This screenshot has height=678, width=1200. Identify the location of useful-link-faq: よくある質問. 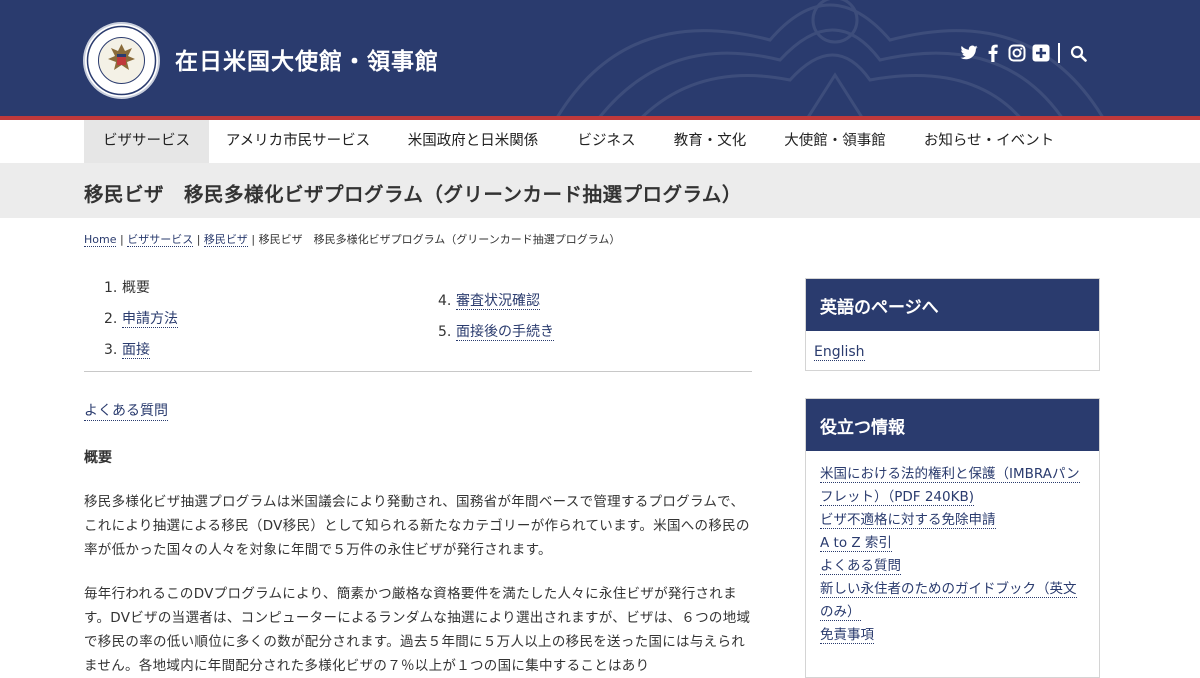
(952, 566).